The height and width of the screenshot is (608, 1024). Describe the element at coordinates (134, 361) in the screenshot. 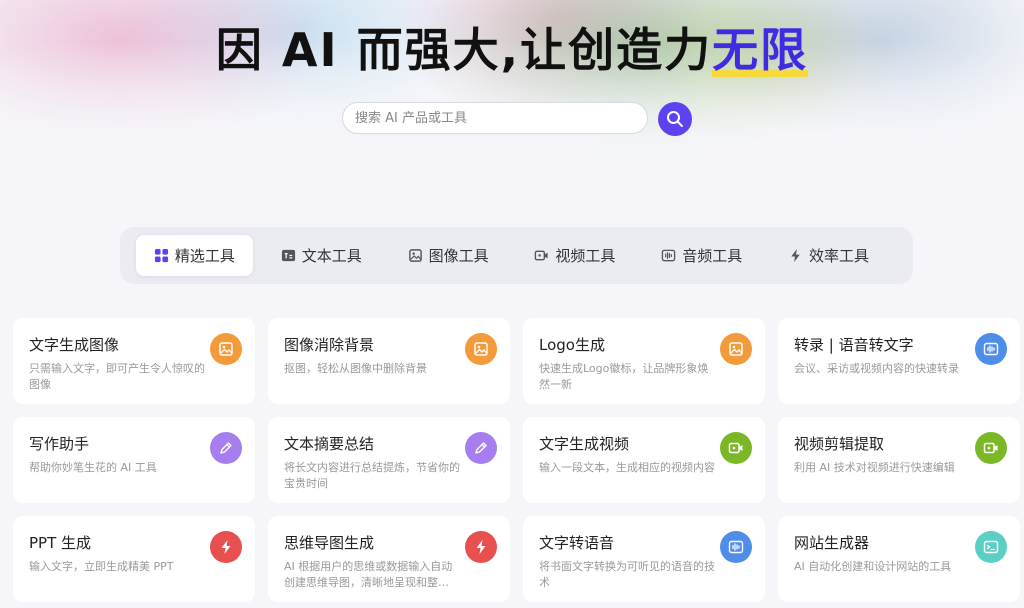

I see `tool-card: 文字生成图像只需输入文字，即可产生令人惊叹的图像` at that location.